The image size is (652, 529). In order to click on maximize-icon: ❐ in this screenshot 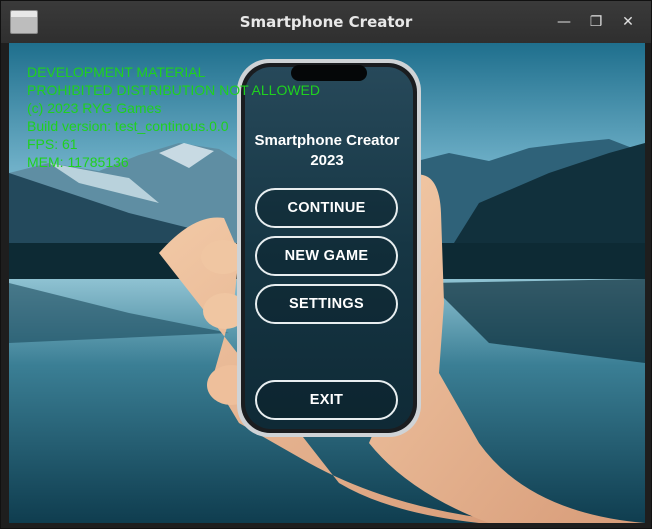, I will do `click(596, 22)`.